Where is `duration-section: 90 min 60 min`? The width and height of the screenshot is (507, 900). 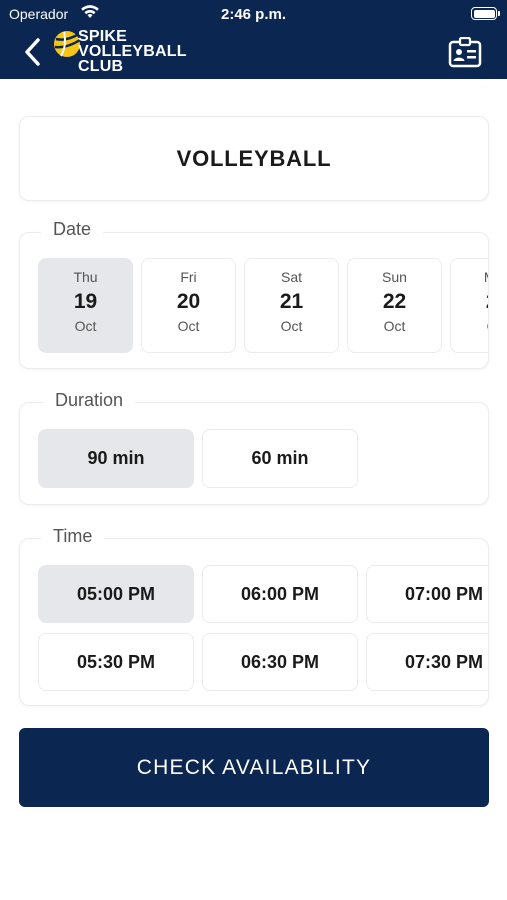 duration-section: 90 min 60 min is located at coordinates (254, 453).